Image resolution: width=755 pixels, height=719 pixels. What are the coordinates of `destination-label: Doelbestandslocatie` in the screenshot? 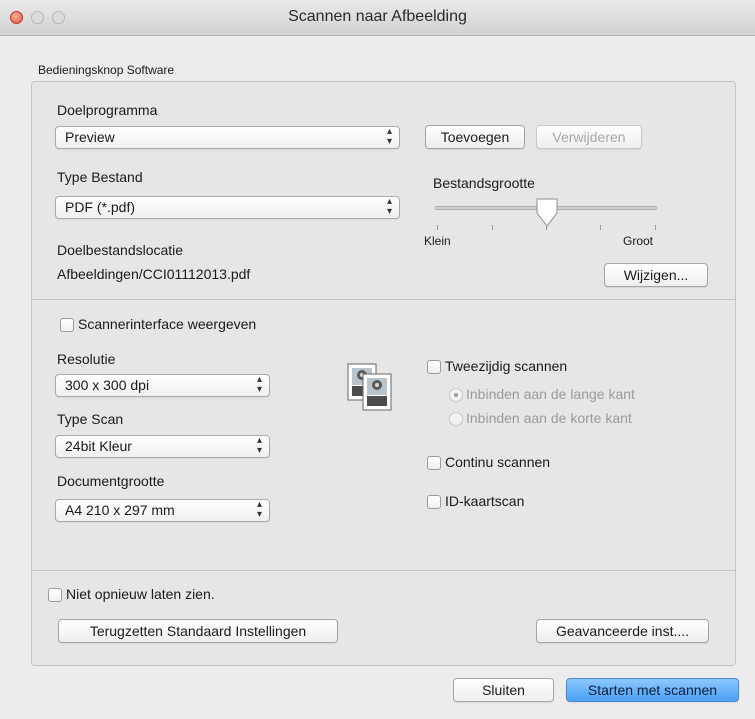 It's located at (120, 250).